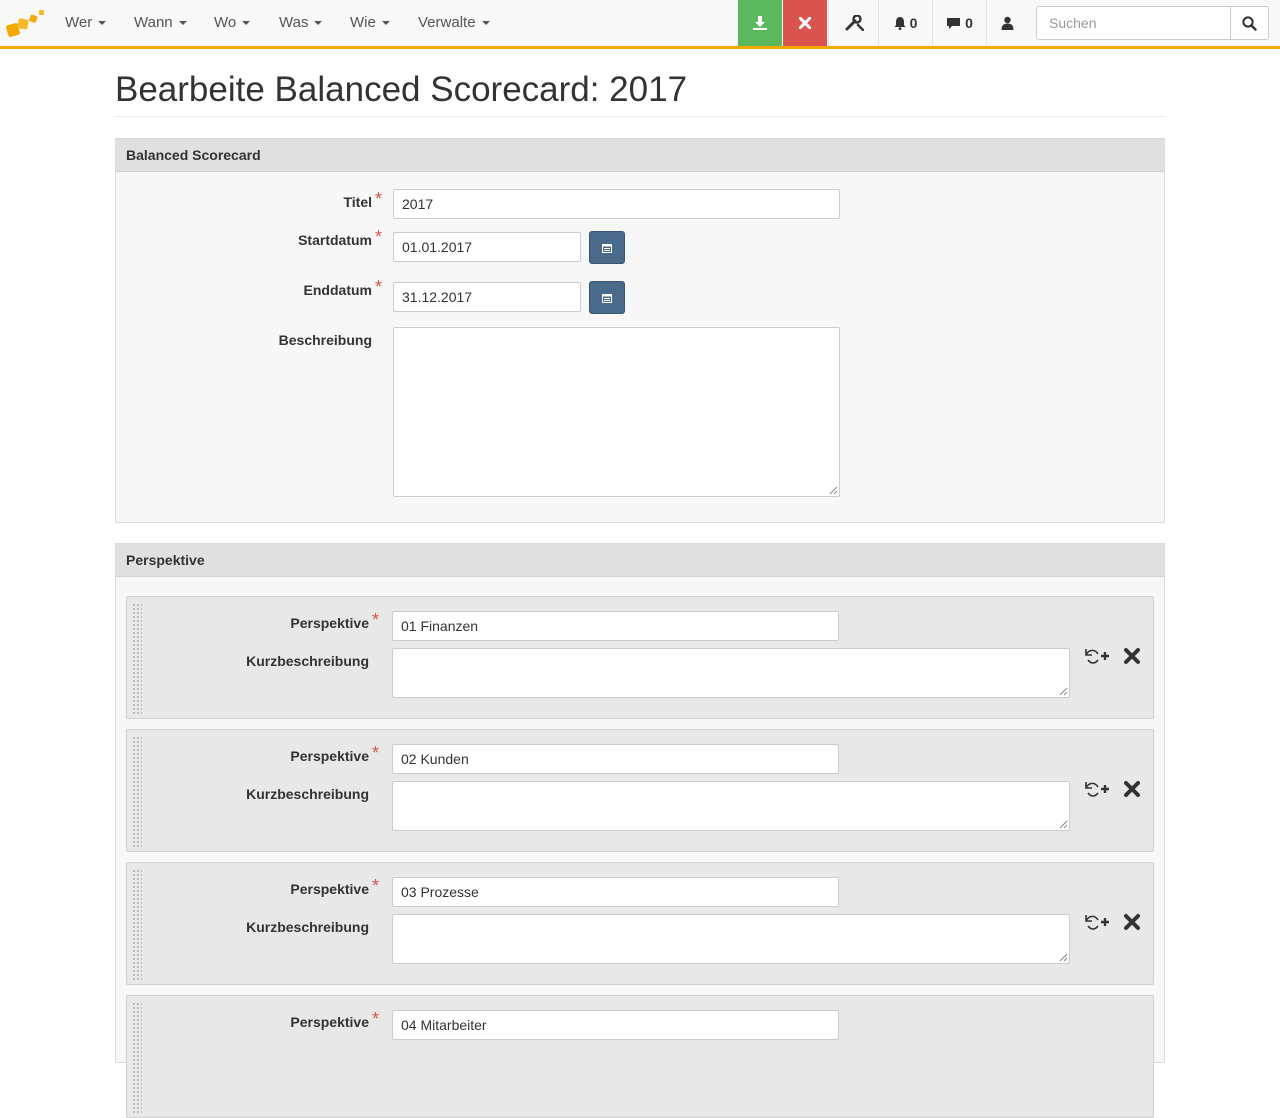  I want to click on menu-wer: Wer, so click(86, 23).